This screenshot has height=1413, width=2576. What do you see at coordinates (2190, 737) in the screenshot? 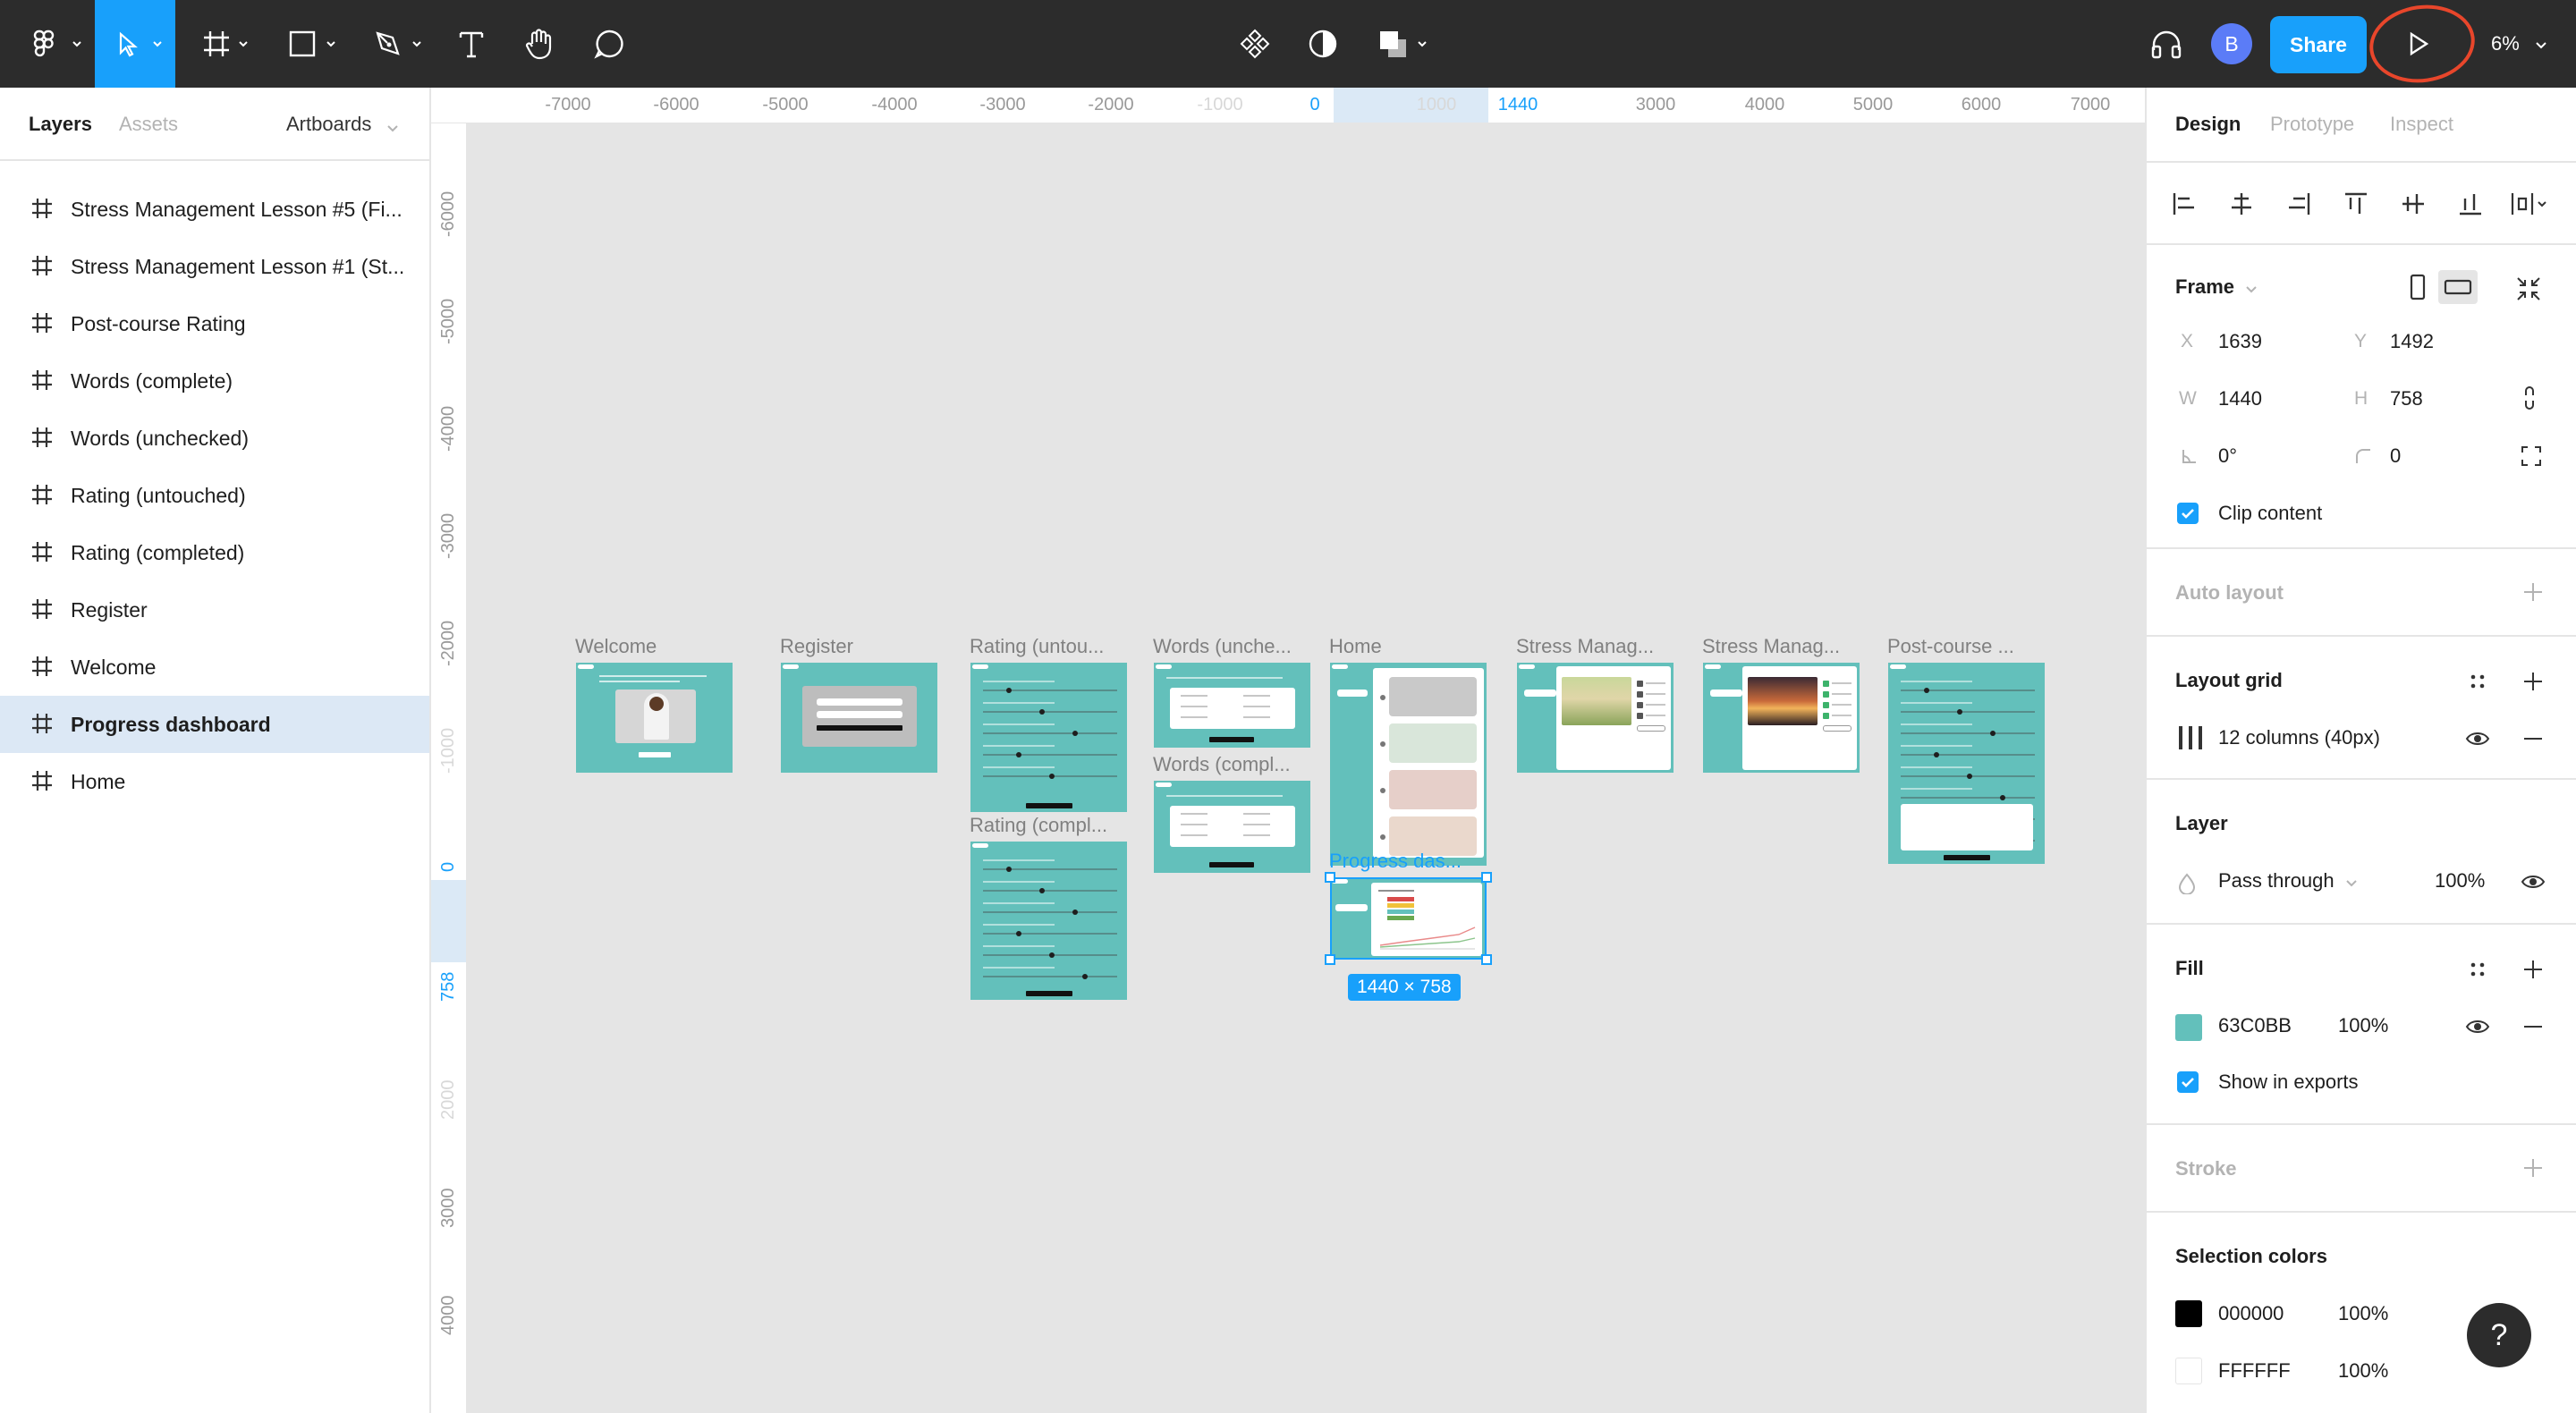
I see `columns-grid-icon` at bounding box center [2190, 737].